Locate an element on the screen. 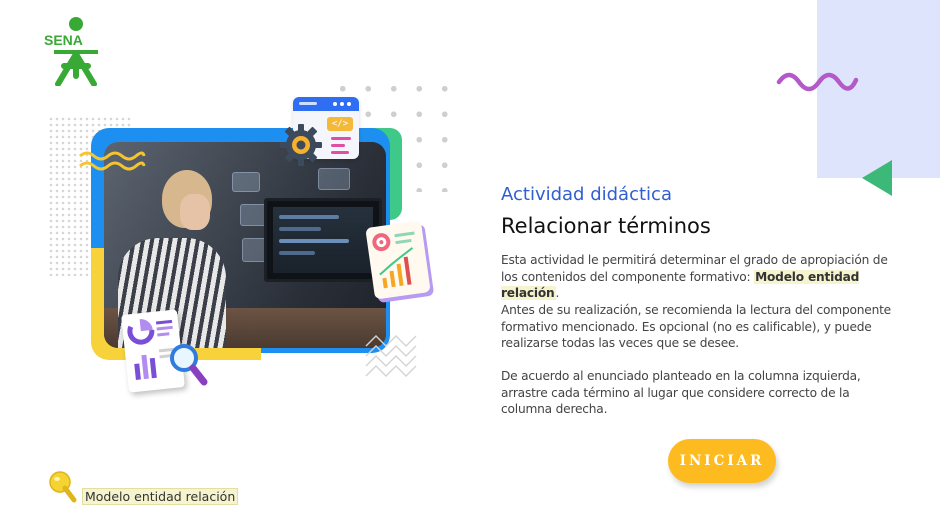 This screenshot has width=940, height=528. monitor is located at coordinates (323, 240).